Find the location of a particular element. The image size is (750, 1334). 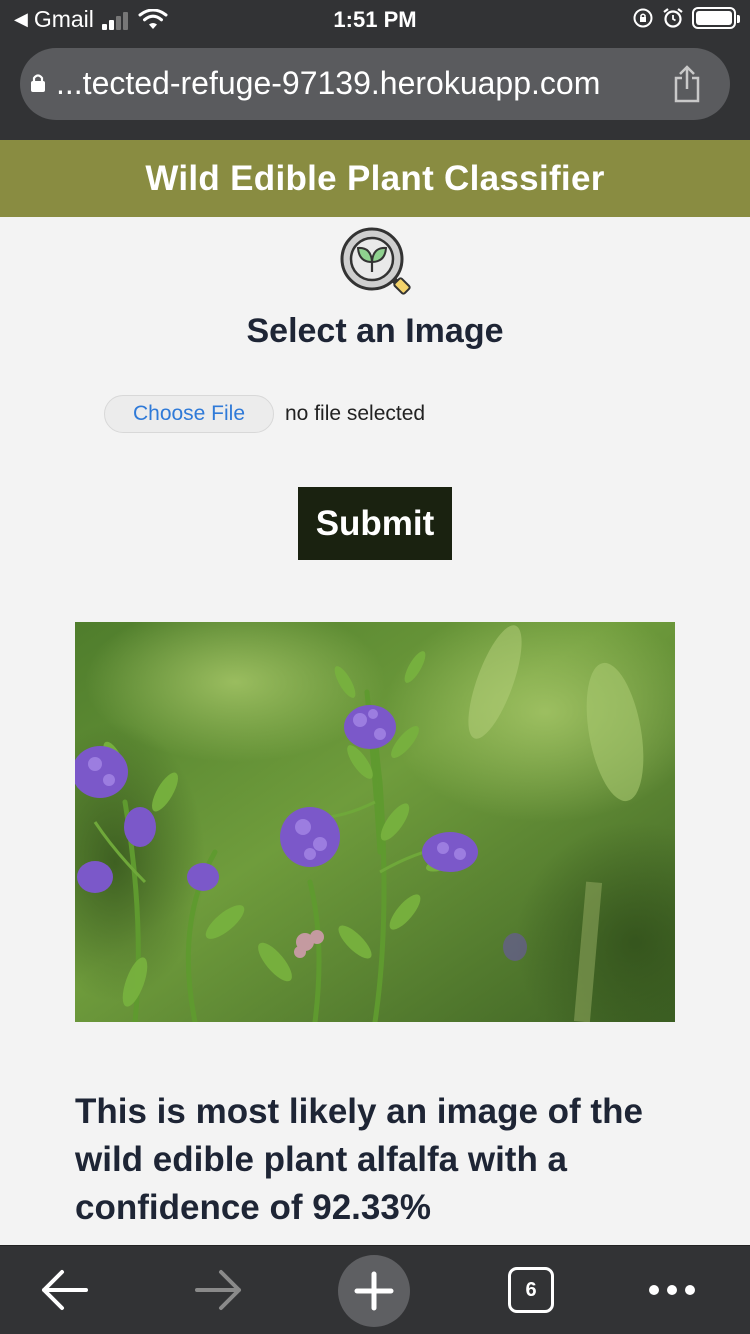

magnifier-leaf-icon is located at coordinates (375, 261).